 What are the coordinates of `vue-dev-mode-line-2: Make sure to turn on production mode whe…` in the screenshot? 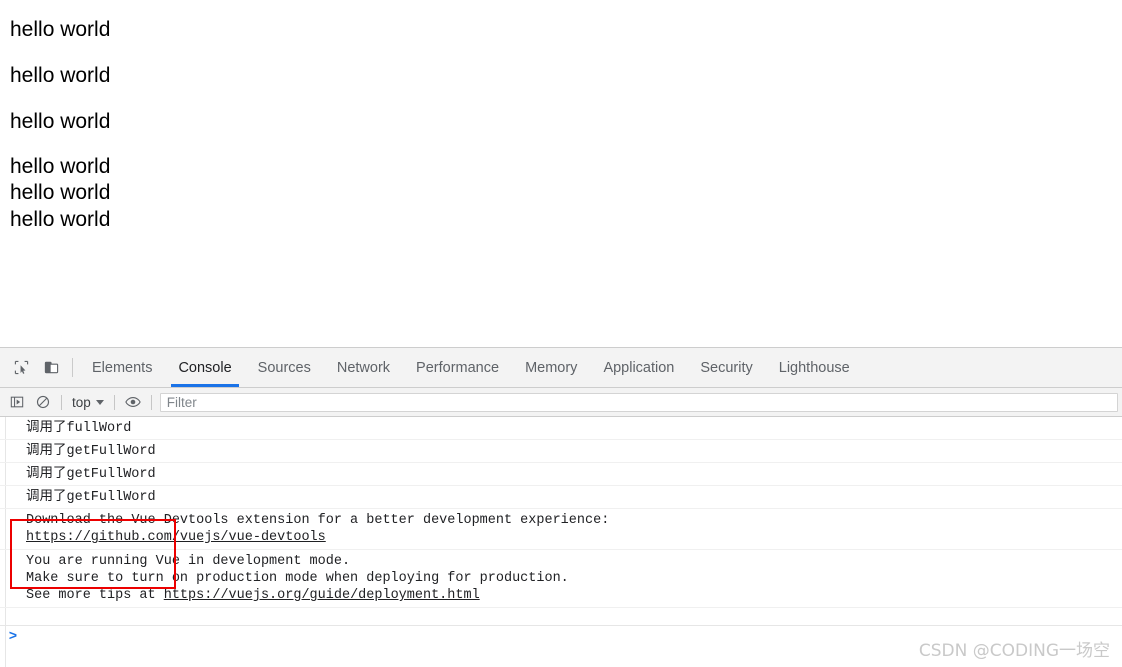 It's located at (297, 578).